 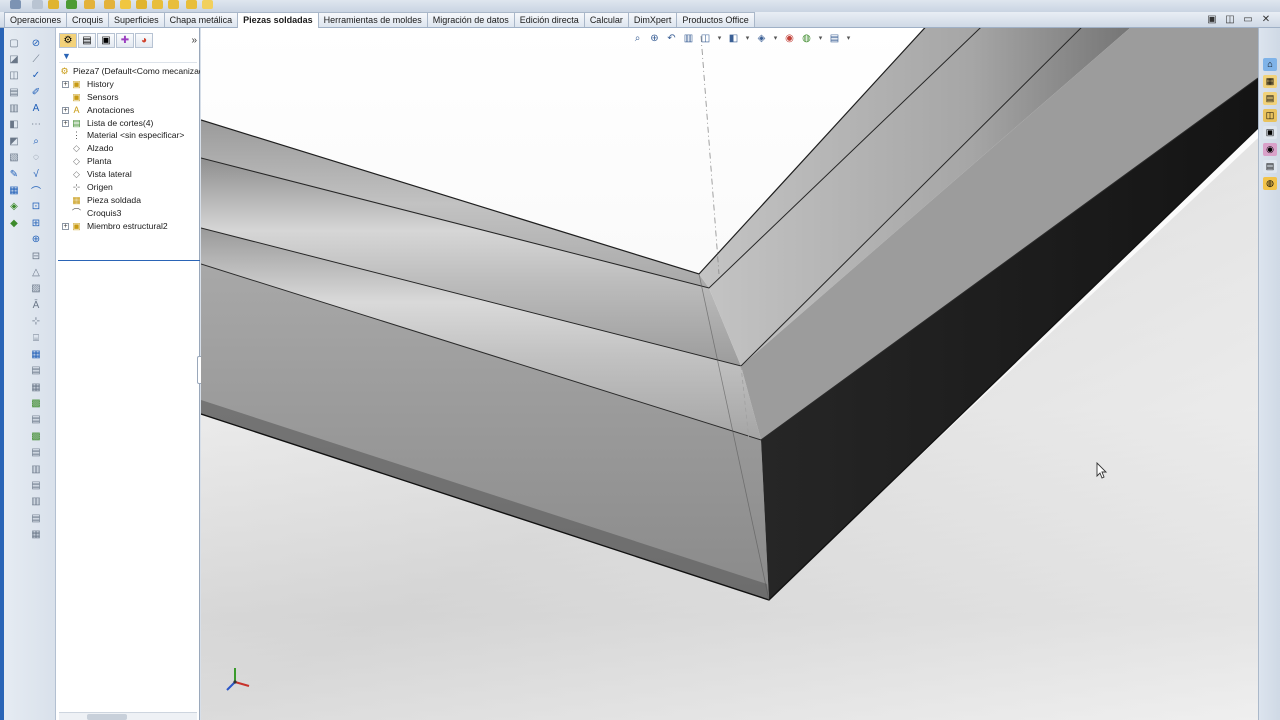 I want to click on zoom-to-fit-icon: ⌕, so click(x=637, y=39).